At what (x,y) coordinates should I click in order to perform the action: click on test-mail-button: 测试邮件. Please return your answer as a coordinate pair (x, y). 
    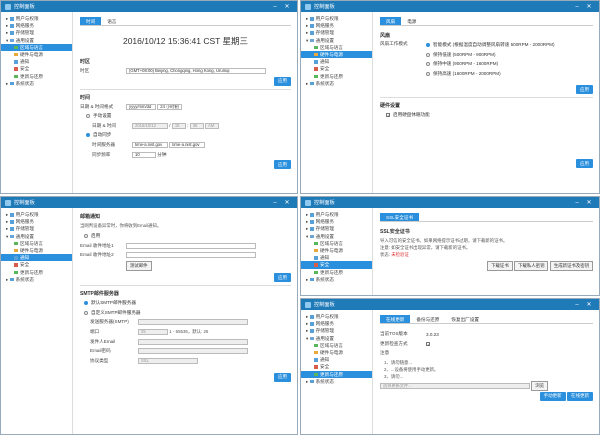
    Looking at the image, I should click on (139, 266).